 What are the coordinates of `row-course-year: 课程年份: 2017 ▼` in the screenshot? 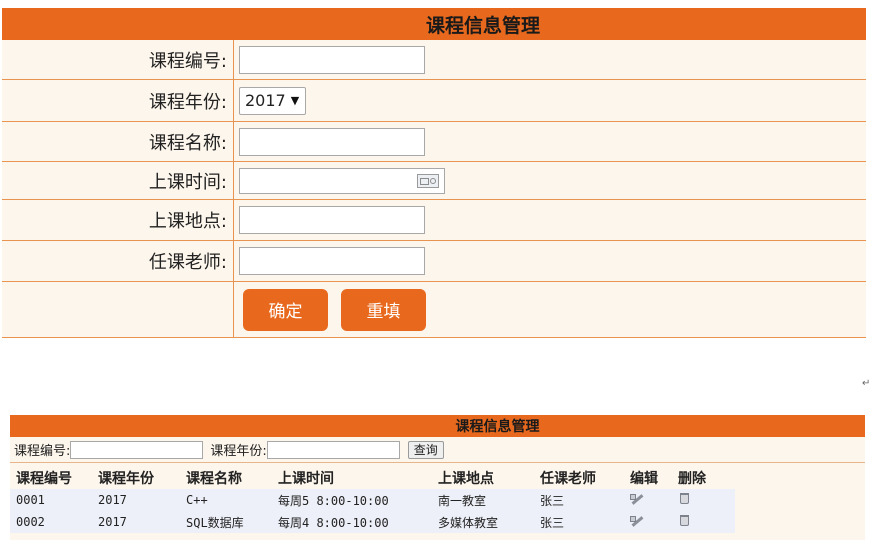 It's located at (434, 101).